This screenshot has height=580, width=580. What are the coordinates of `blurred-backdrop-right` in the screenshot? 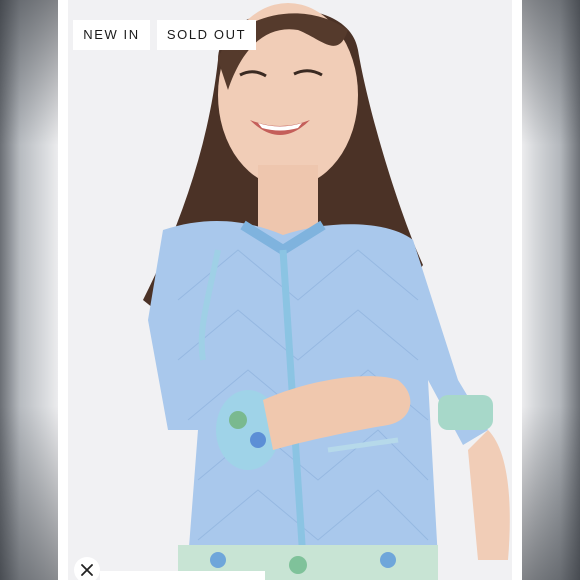 It's located at (551, 290).